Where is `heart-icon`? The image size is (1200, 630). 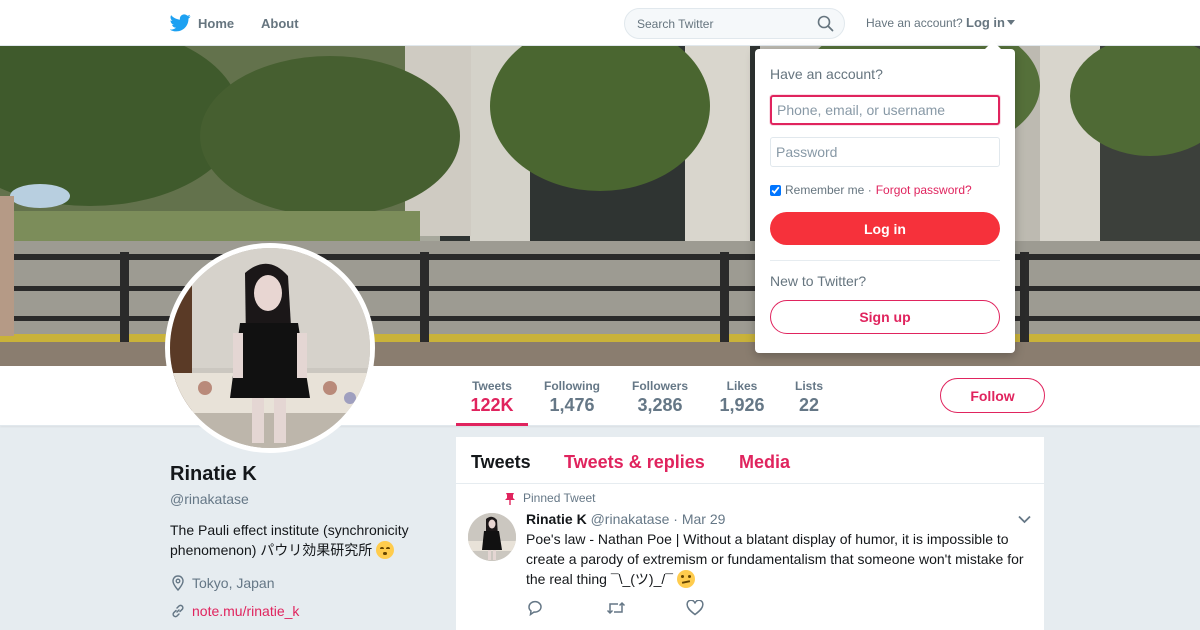
heart-icon is located at coordinates (695, 607).